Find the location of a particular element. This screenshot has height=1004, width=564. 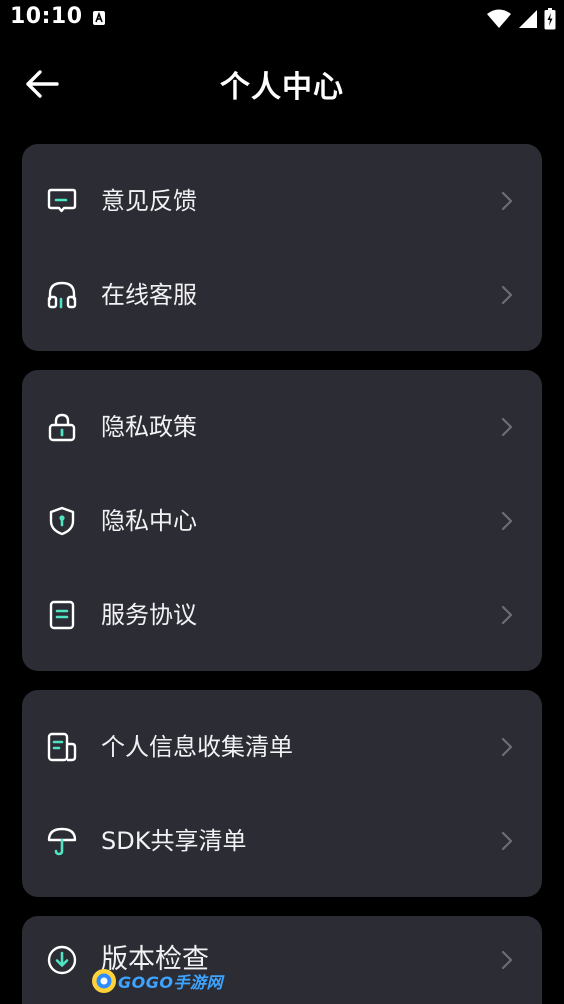

battery-icon is located at coordinates (550, 19).